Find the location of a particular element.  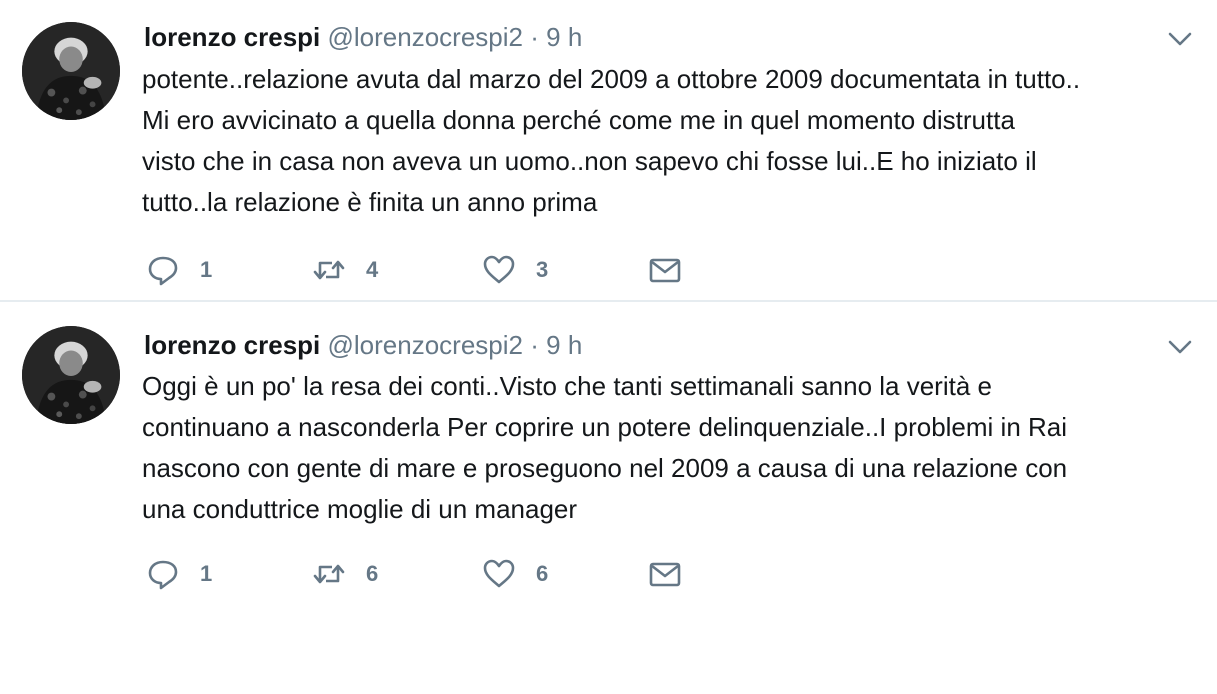

like-button: 3 is located at coordinates (515, 270).